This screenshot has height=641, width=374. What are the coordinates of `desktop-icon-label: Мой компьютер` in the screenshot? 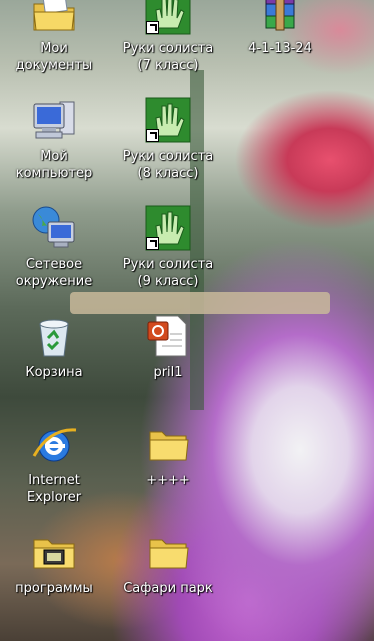 It's located at (54, 165).